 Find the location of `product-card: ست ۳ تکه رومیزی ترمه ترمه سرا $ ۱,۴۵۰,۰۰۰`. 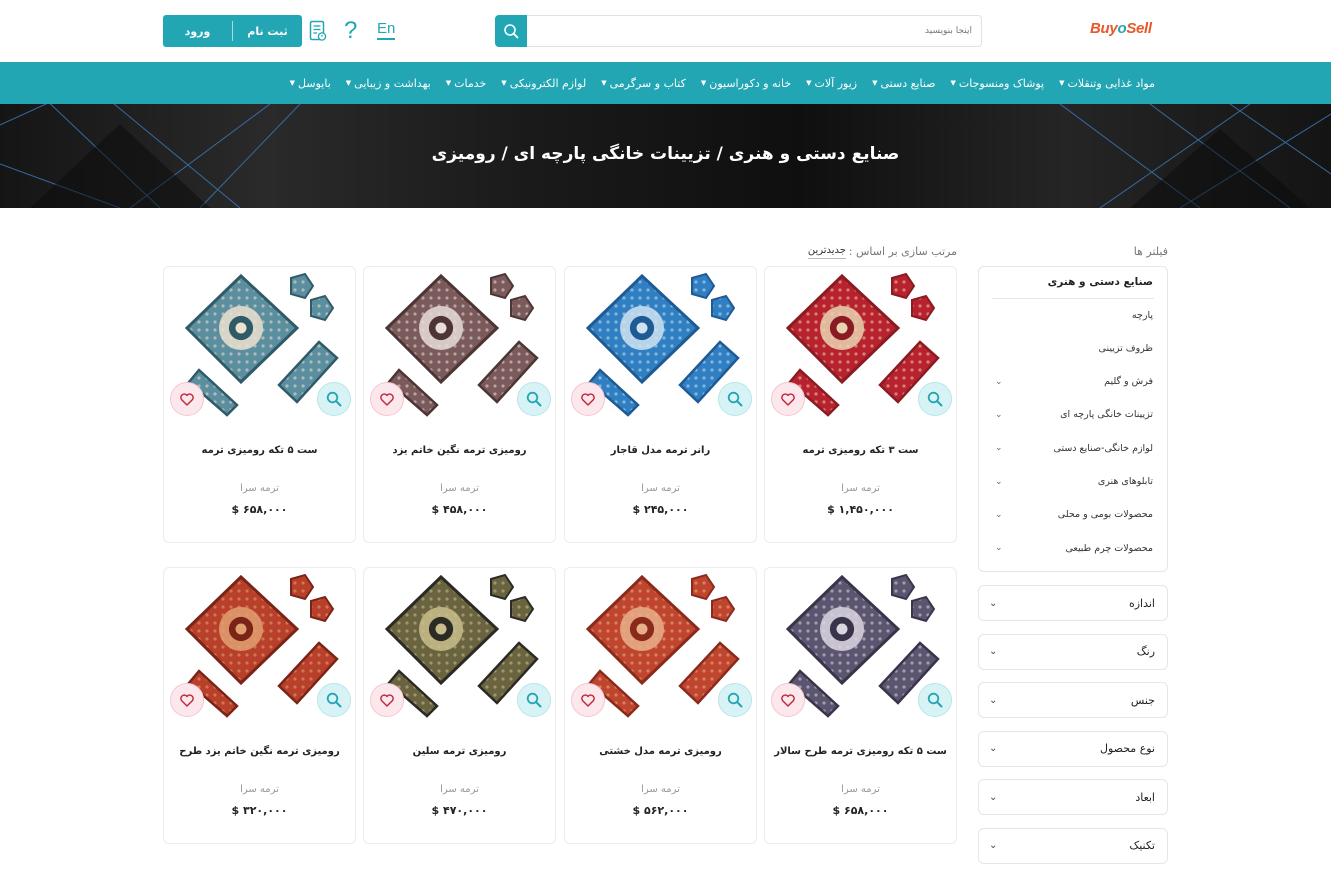

product-card: ست ۳ تکه رومیزی ترمه ترمه سرا $ ۱,۴۵۰,۰۰۰ is located at coordinates (860, 404).